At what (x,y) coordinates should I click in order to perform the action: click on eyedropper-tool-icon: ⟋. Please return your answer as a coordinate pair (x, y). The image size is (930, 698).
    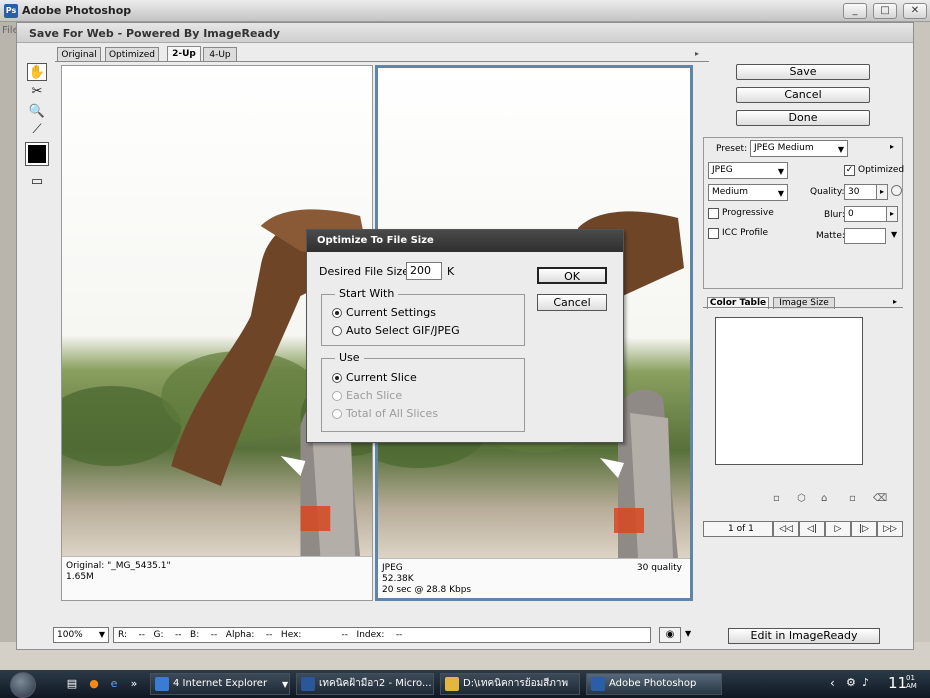
    Looking at the image, I should click on (37, 130).